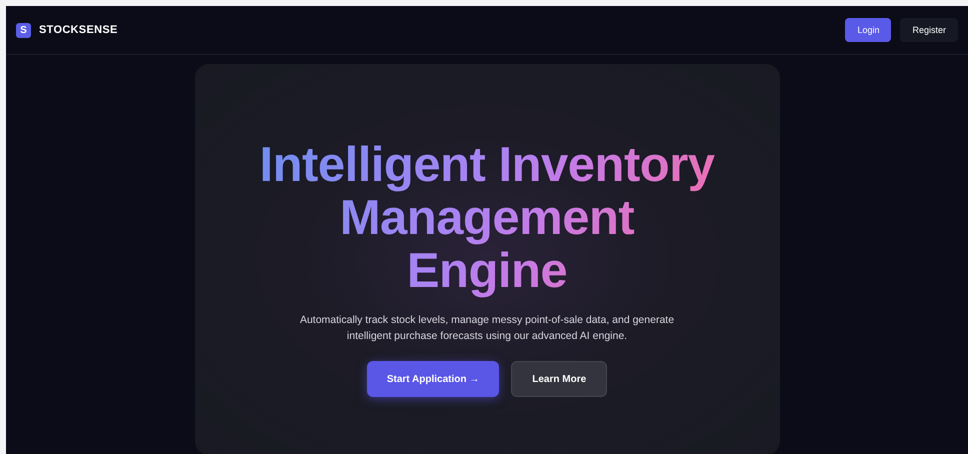  I want to click on logo-icon: S, so click(23, 30).